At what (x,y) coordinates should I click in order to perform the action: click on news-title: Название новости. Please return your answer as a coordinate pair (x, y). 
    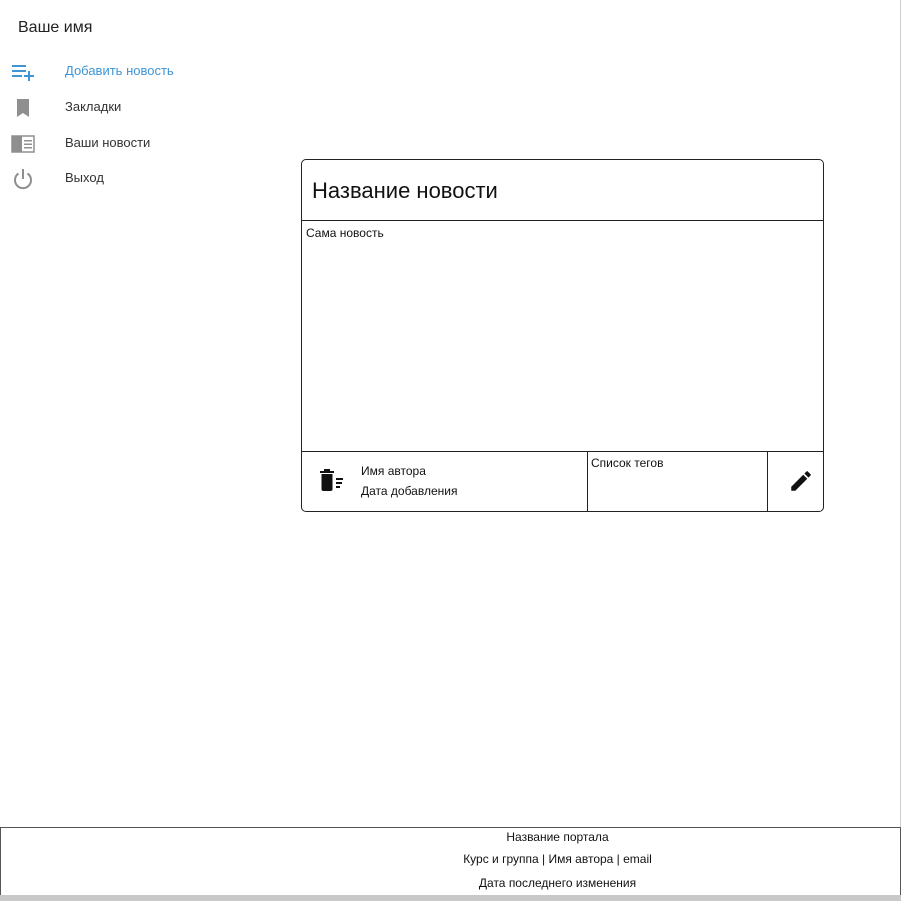
    Looking at the image, I should click on (405, 190).